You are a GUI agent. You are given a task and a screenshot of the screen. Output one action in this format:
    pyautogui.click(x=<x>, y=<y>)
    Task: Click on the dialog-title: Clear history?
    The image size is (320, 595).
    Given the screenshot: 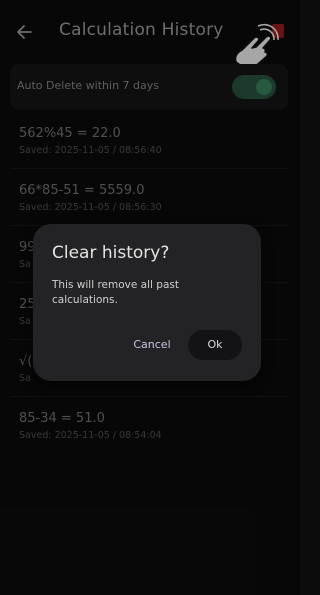 What is the action you would take?
    pyautogui.click(x=111, y=253)
    